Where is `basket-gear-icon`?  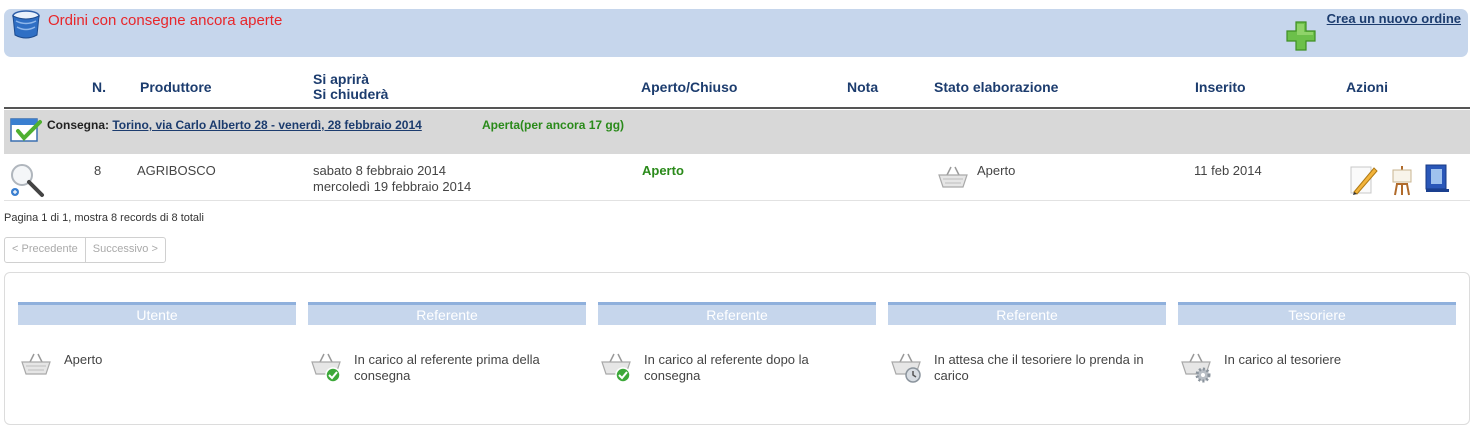 basket-gear-icon is located at coordinates (1197, 369).